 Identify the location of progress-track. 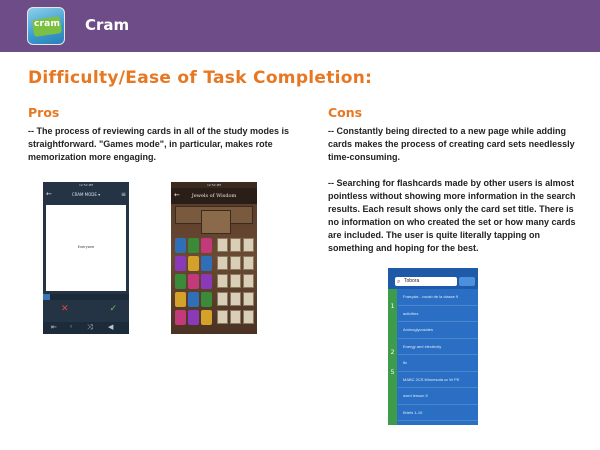
(86, 297).